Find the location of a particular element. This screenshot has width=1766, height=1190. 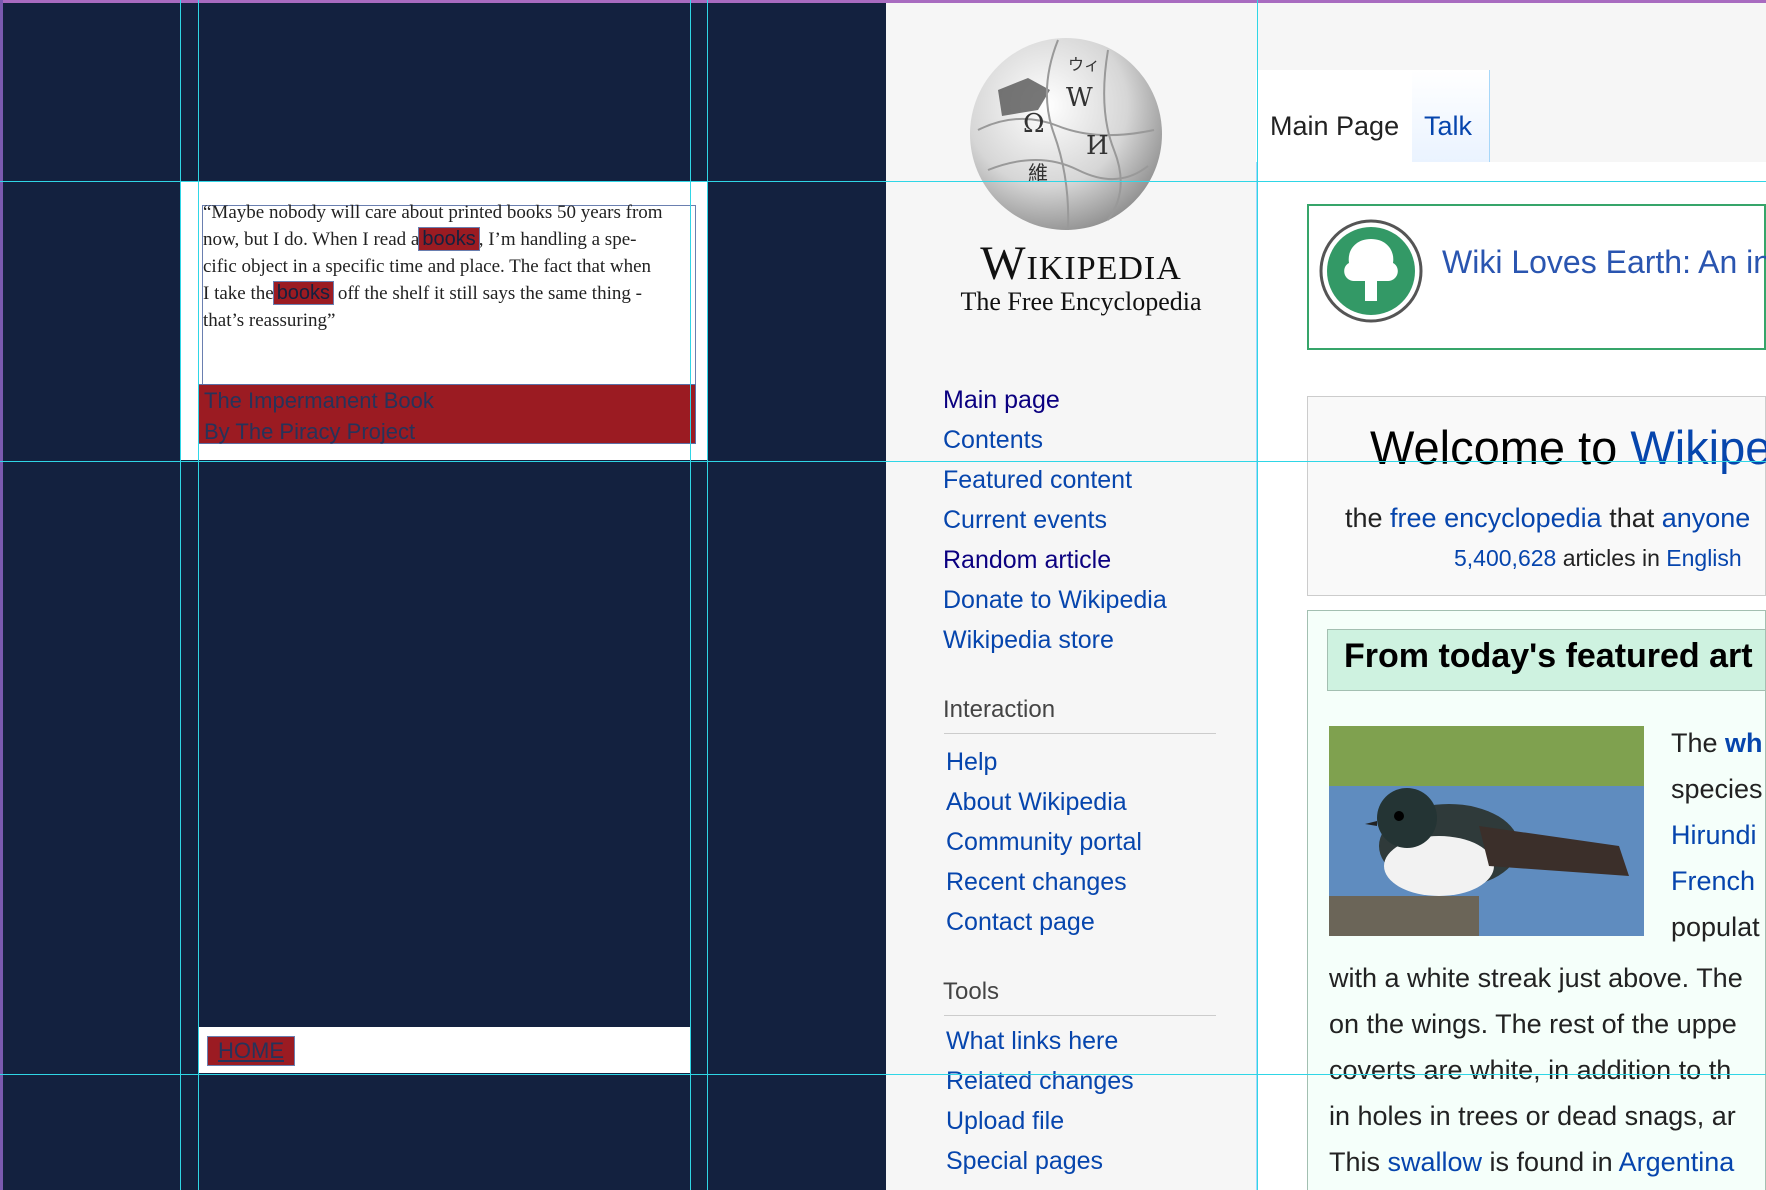

welcome-wikipedia-link: Wikipe is located at coordinates (1698, 447).